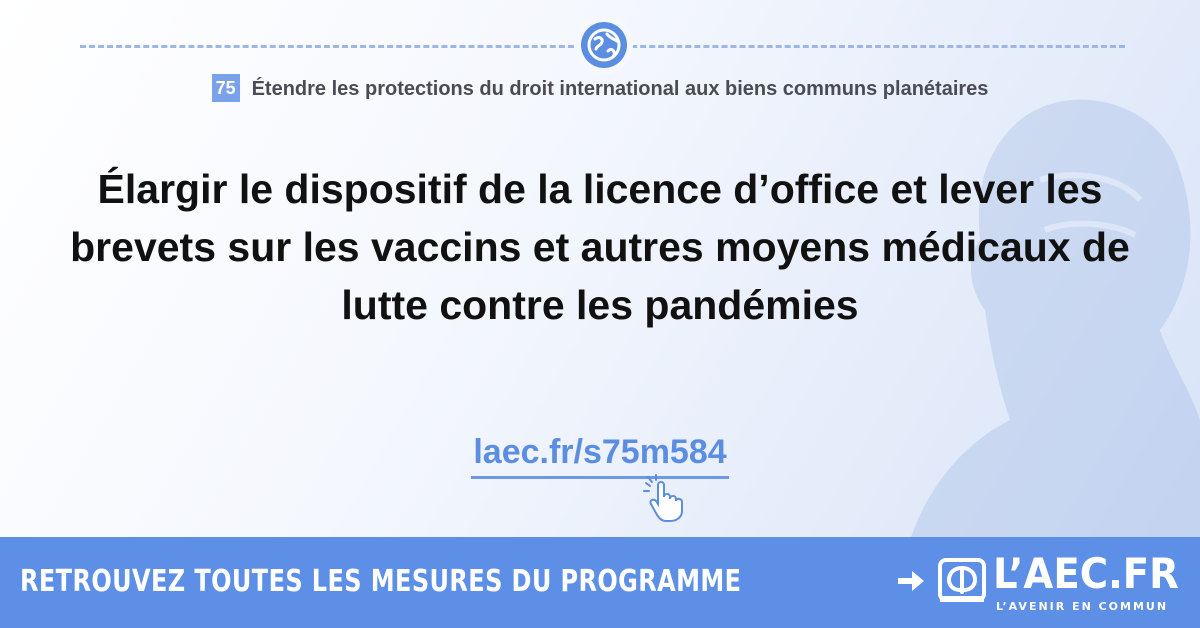  What do you see at coordinates (1082, 606) in the screenshot?
I see `logo-tagline: L’AVENIR EN COMMUN` at bounding box center [1082, 606].